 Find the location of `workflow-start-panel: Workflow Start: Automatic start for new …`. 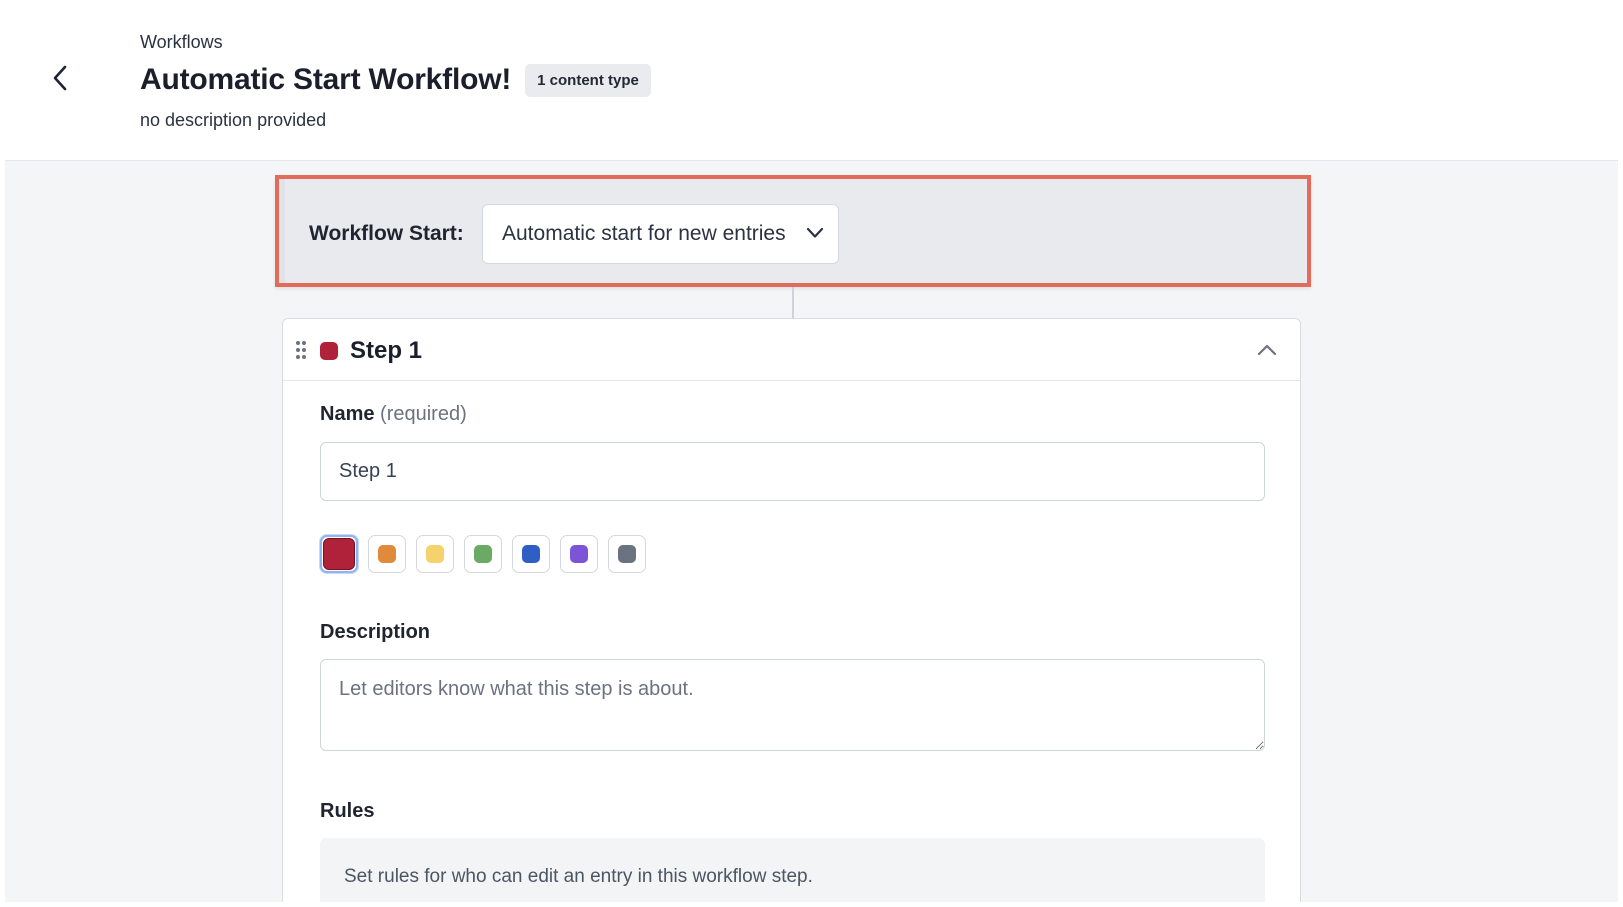

workflow-start-panel: Workflow Start: Automatic start for new … is located at coordinates (793, 231).